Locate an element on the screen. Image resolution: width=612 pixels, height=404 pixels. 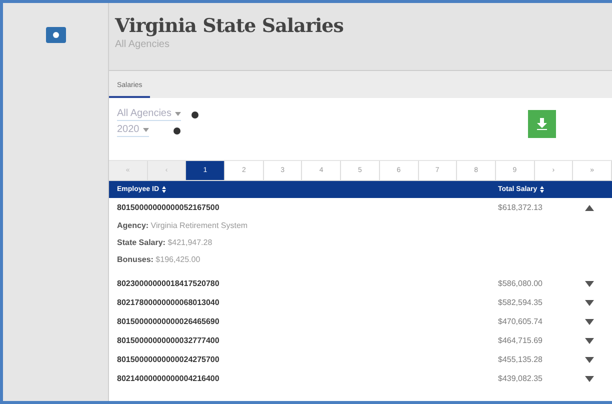
detail-text: Agency: Virginia Retirement System is located at coordinates (182, 225).